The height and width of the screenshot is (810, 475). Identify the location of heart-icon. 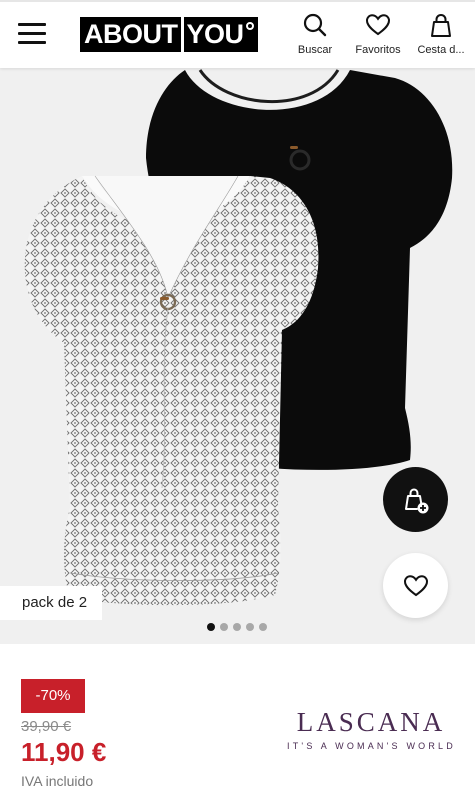
(415, 585).